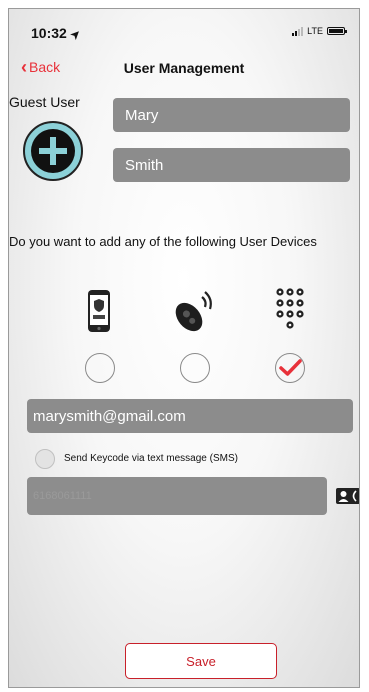 This screenshot has height=692, width=369. I want to click on status-time-text: 10:32, so click(49, 33).